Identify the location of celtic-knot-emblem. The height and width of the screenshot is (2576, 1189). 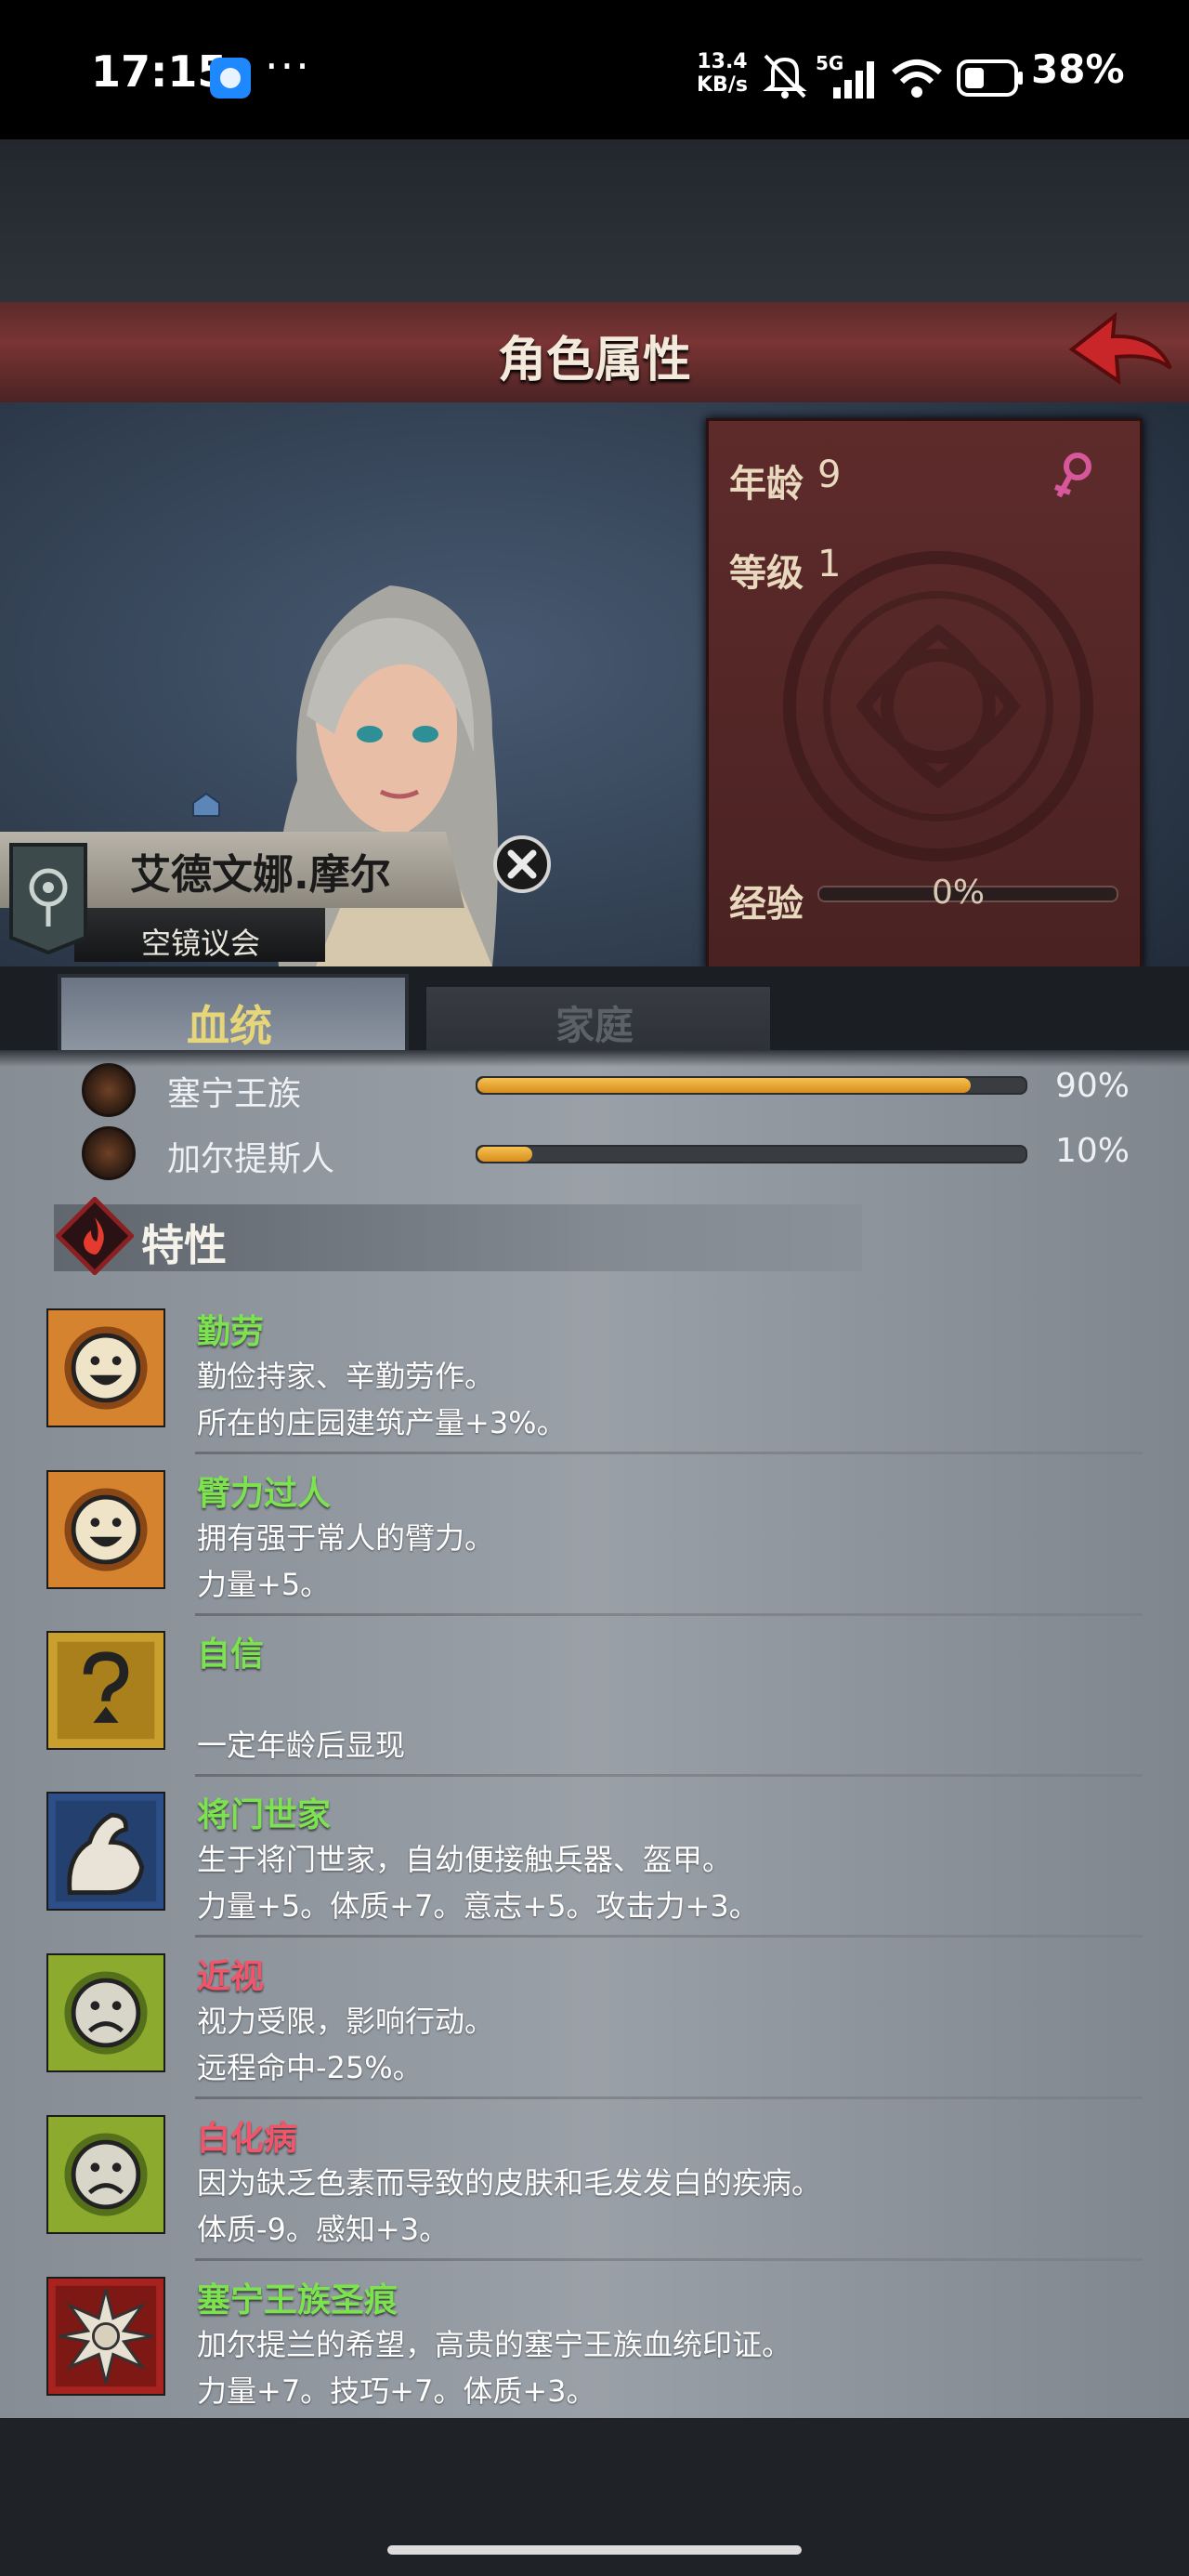
(938, 706).